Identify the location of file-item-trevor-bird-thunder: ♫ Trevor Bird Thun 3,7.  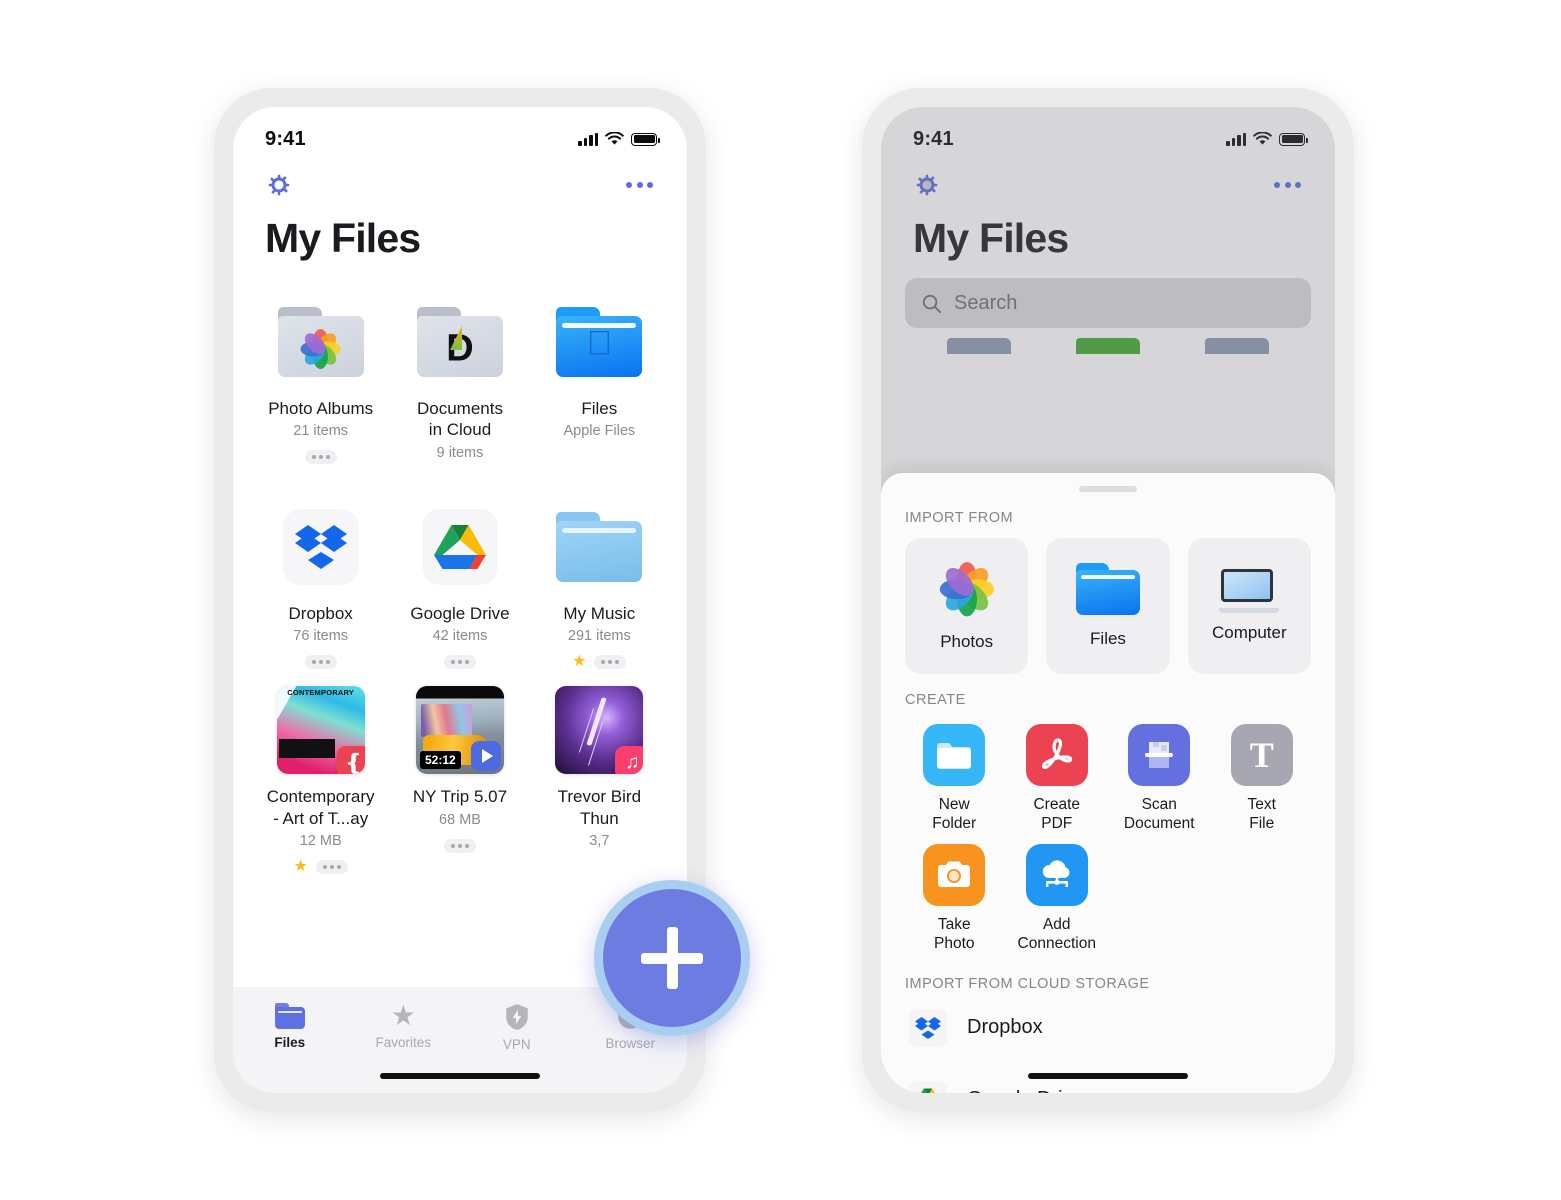
(599, 776).